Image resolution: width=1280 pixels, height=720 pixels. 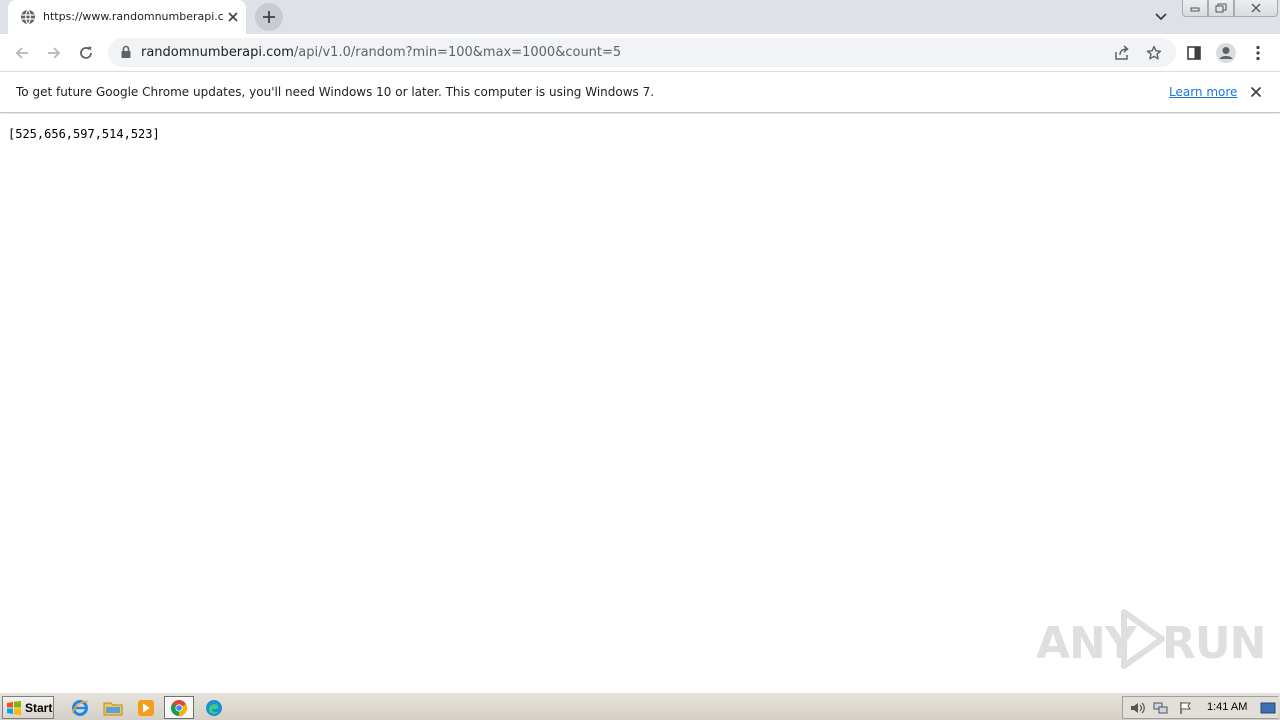 I want to click on system-tray: 1:41 AM, so click(x=1200, y=707).